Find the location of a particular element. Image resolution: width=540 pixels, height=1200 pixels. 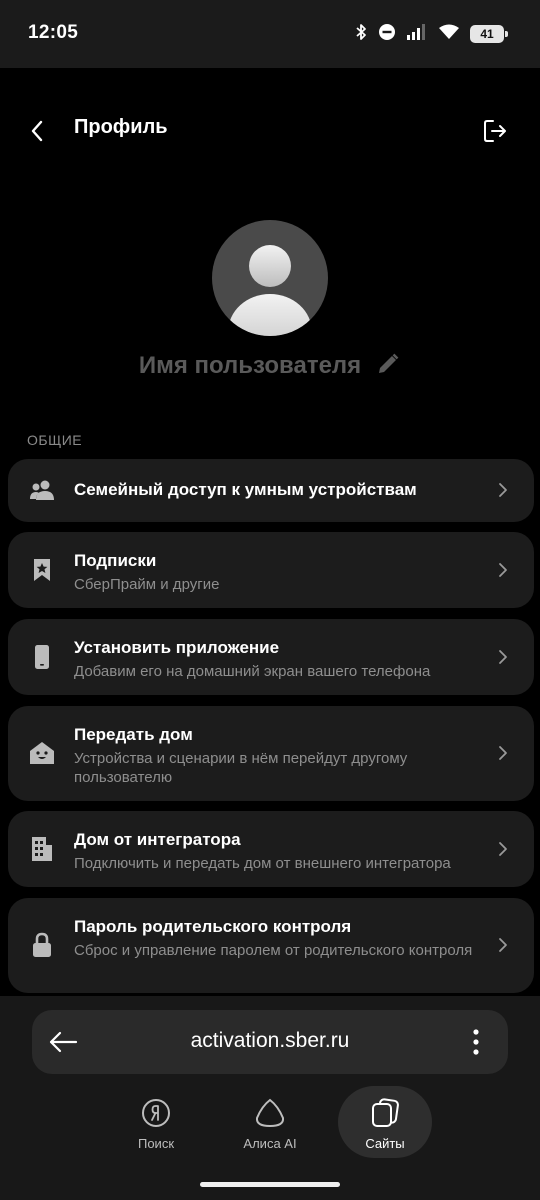

avatar is located at coordinates (270, 278).